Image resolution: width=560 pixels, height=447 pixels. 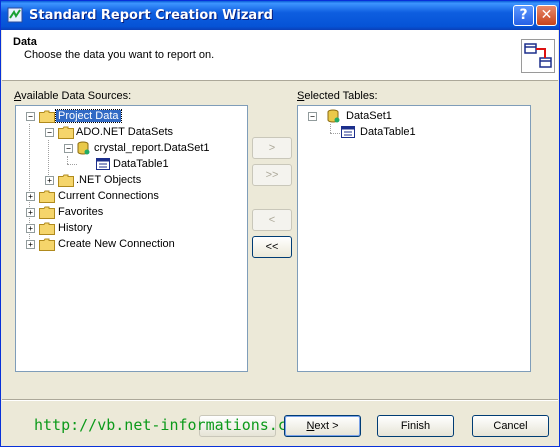 I want to click on close-button: ✕, so click(x=546, y=15).